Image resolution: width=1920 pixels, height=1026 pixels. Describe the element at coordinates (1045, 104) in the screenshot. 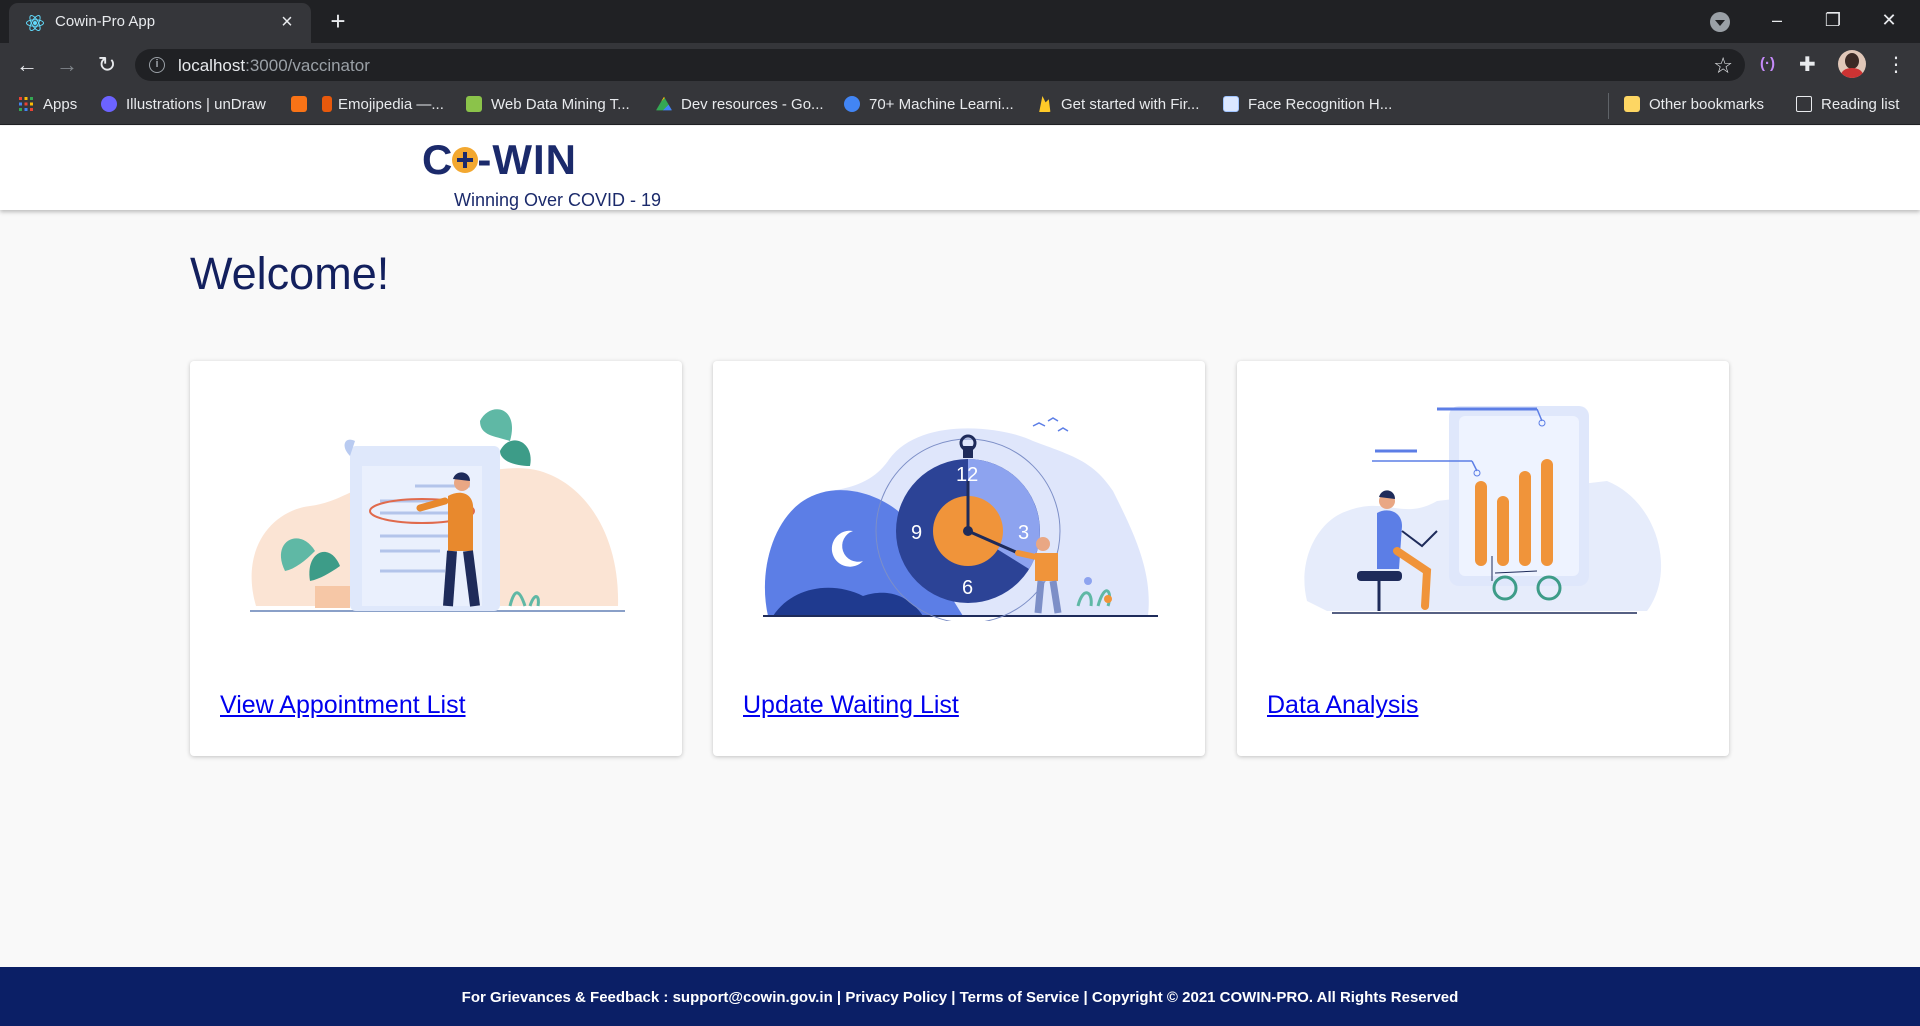

I see `firebase-icon` at that location.